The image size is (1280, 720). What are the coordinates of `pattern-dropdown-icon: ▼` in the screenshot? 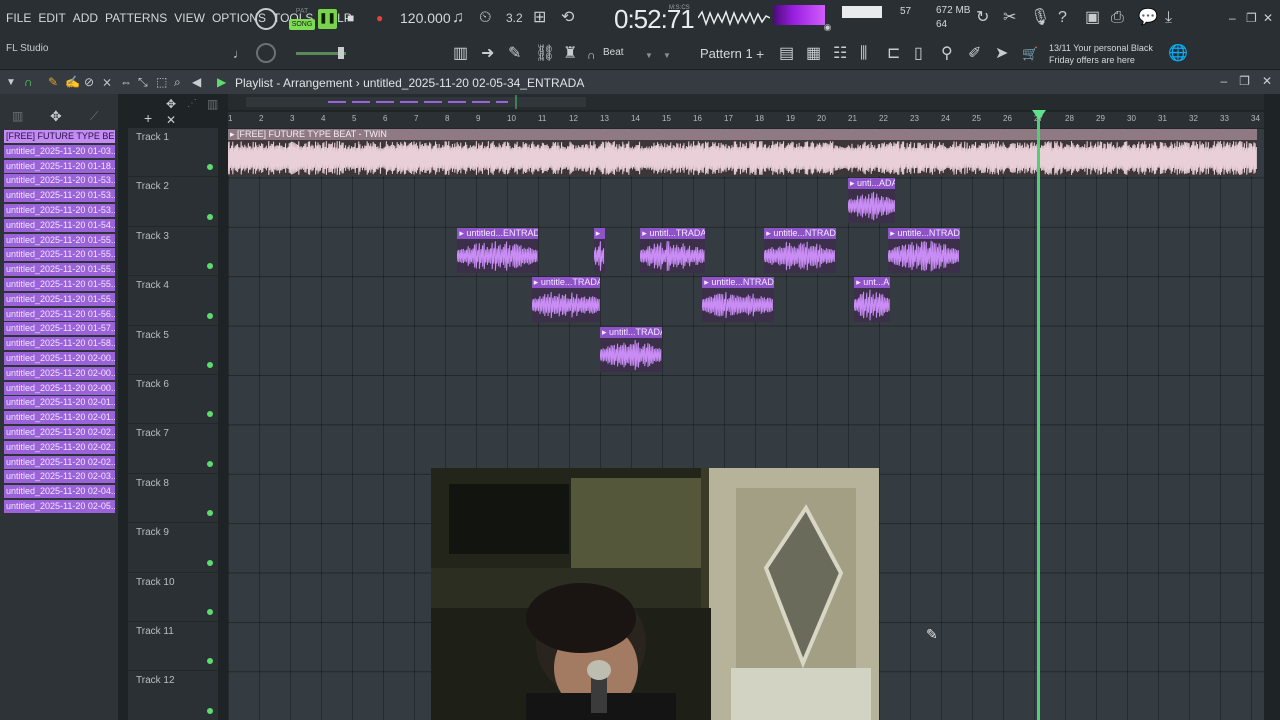 It's located at (667, 56).